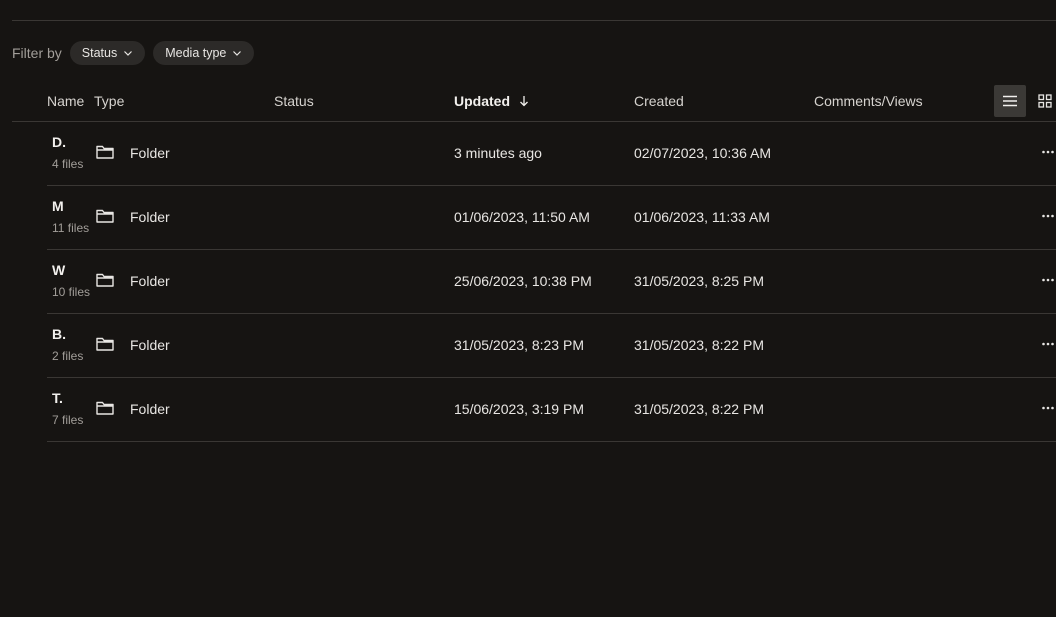 Image resolution: width=1056 pixels, height=617 pixels. Describe the element at coordinates (522, 217) in the screenshot. I see `row-updated: 01/06/2023, 11:50 AM` at that location.